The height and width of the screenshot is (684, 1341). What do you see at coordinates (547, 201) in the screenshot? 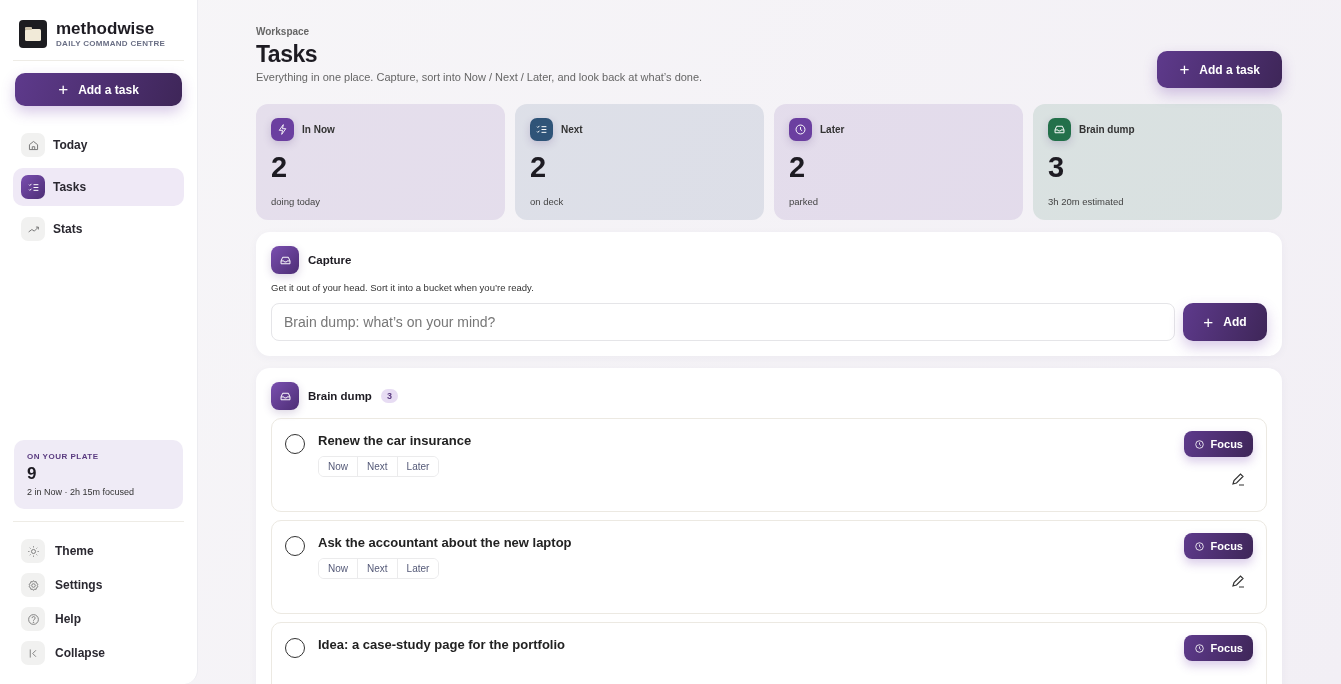
I see `stat-caption: on deck` at bounding box center [547, 201].